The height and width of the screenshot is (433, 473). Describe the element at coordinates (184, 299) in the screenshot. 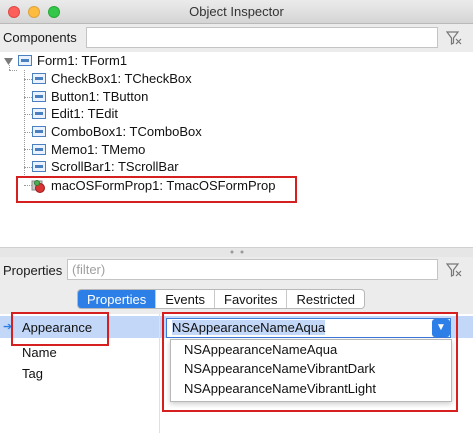

I see `tab-events: Events` at that location.